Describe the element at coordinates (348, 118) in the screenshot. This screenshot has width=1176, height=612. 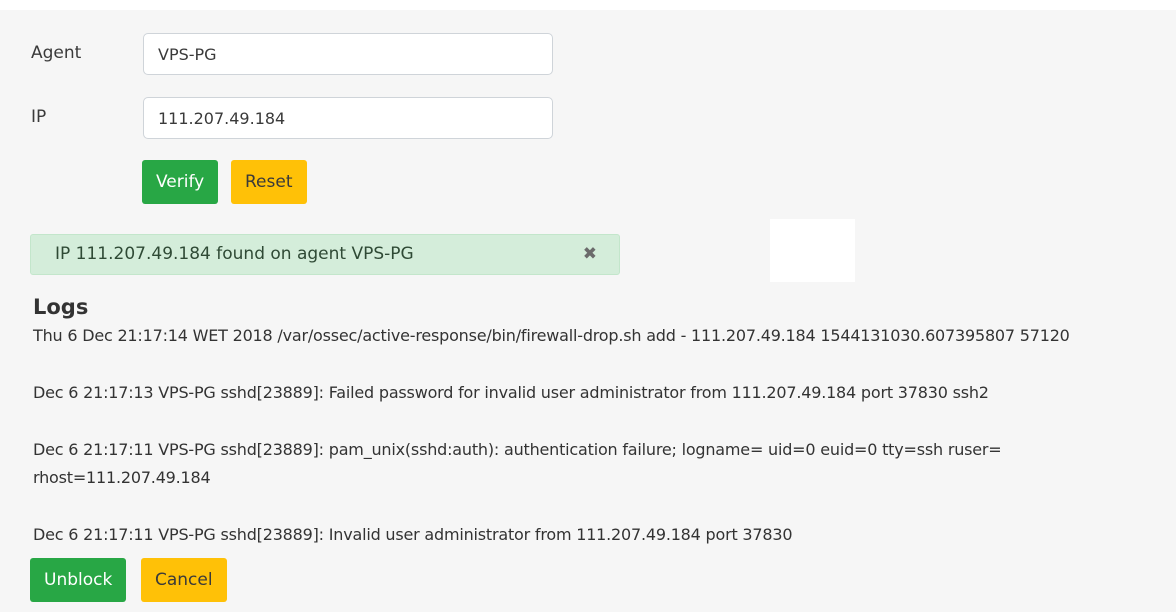
I see `ip-input` at that location.